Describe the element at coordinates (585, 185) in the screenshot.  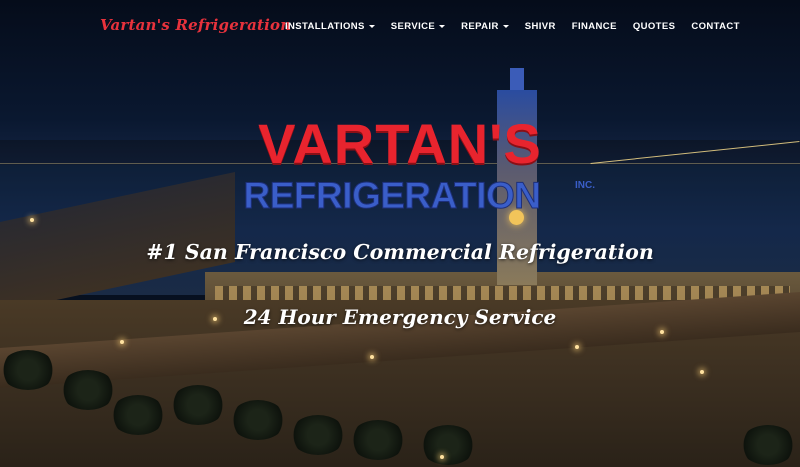
I see `hero-logo-inc: INC.` at that location.